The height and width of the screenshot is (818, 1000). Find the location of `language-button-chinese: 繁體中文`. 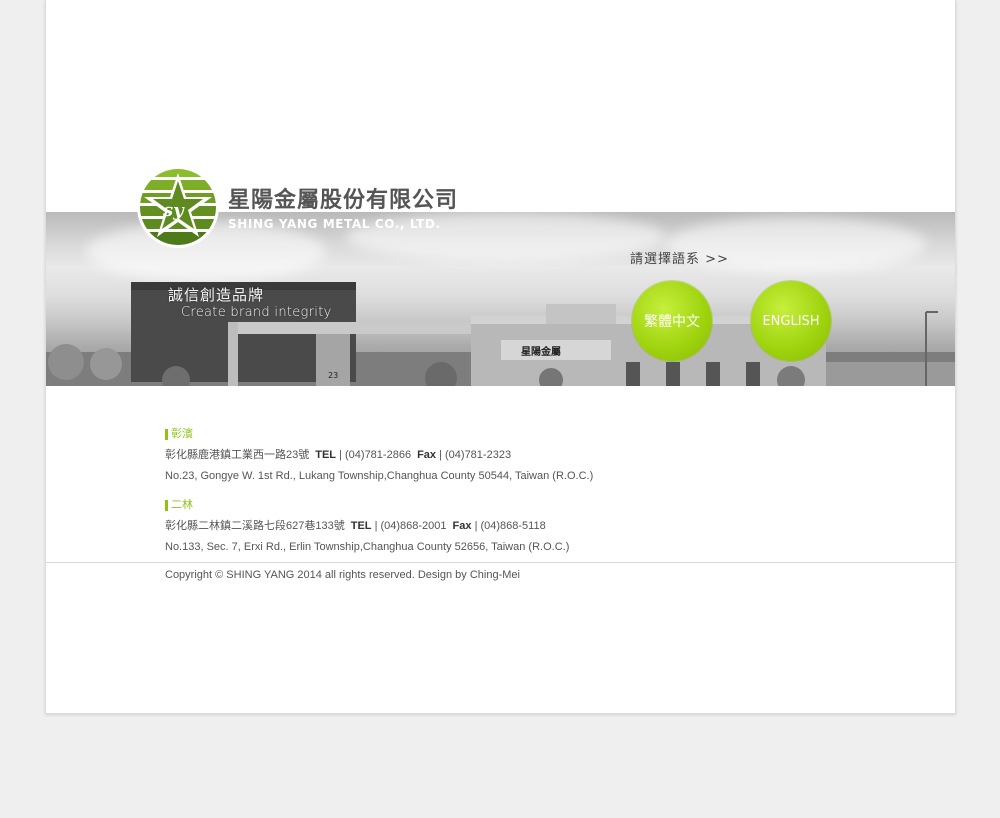

language-button-chinese: 繁體中文 is located at coordinates (672, 321).